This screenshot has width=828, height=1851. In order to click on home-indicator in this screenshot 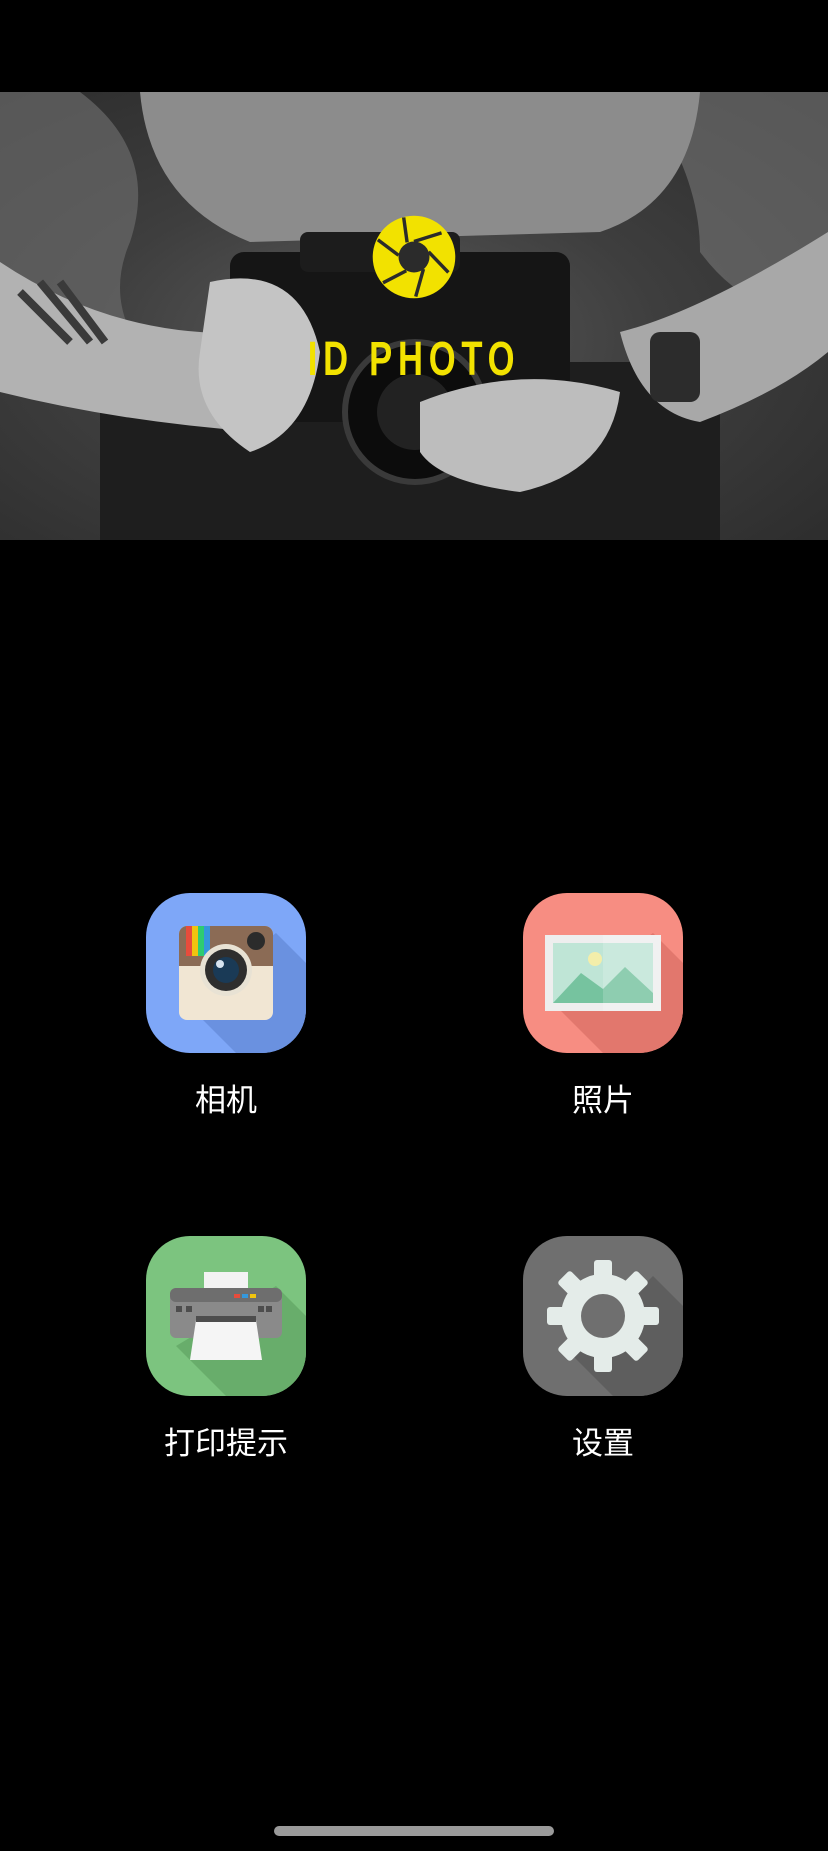, I will do `click(414, 1831)`.